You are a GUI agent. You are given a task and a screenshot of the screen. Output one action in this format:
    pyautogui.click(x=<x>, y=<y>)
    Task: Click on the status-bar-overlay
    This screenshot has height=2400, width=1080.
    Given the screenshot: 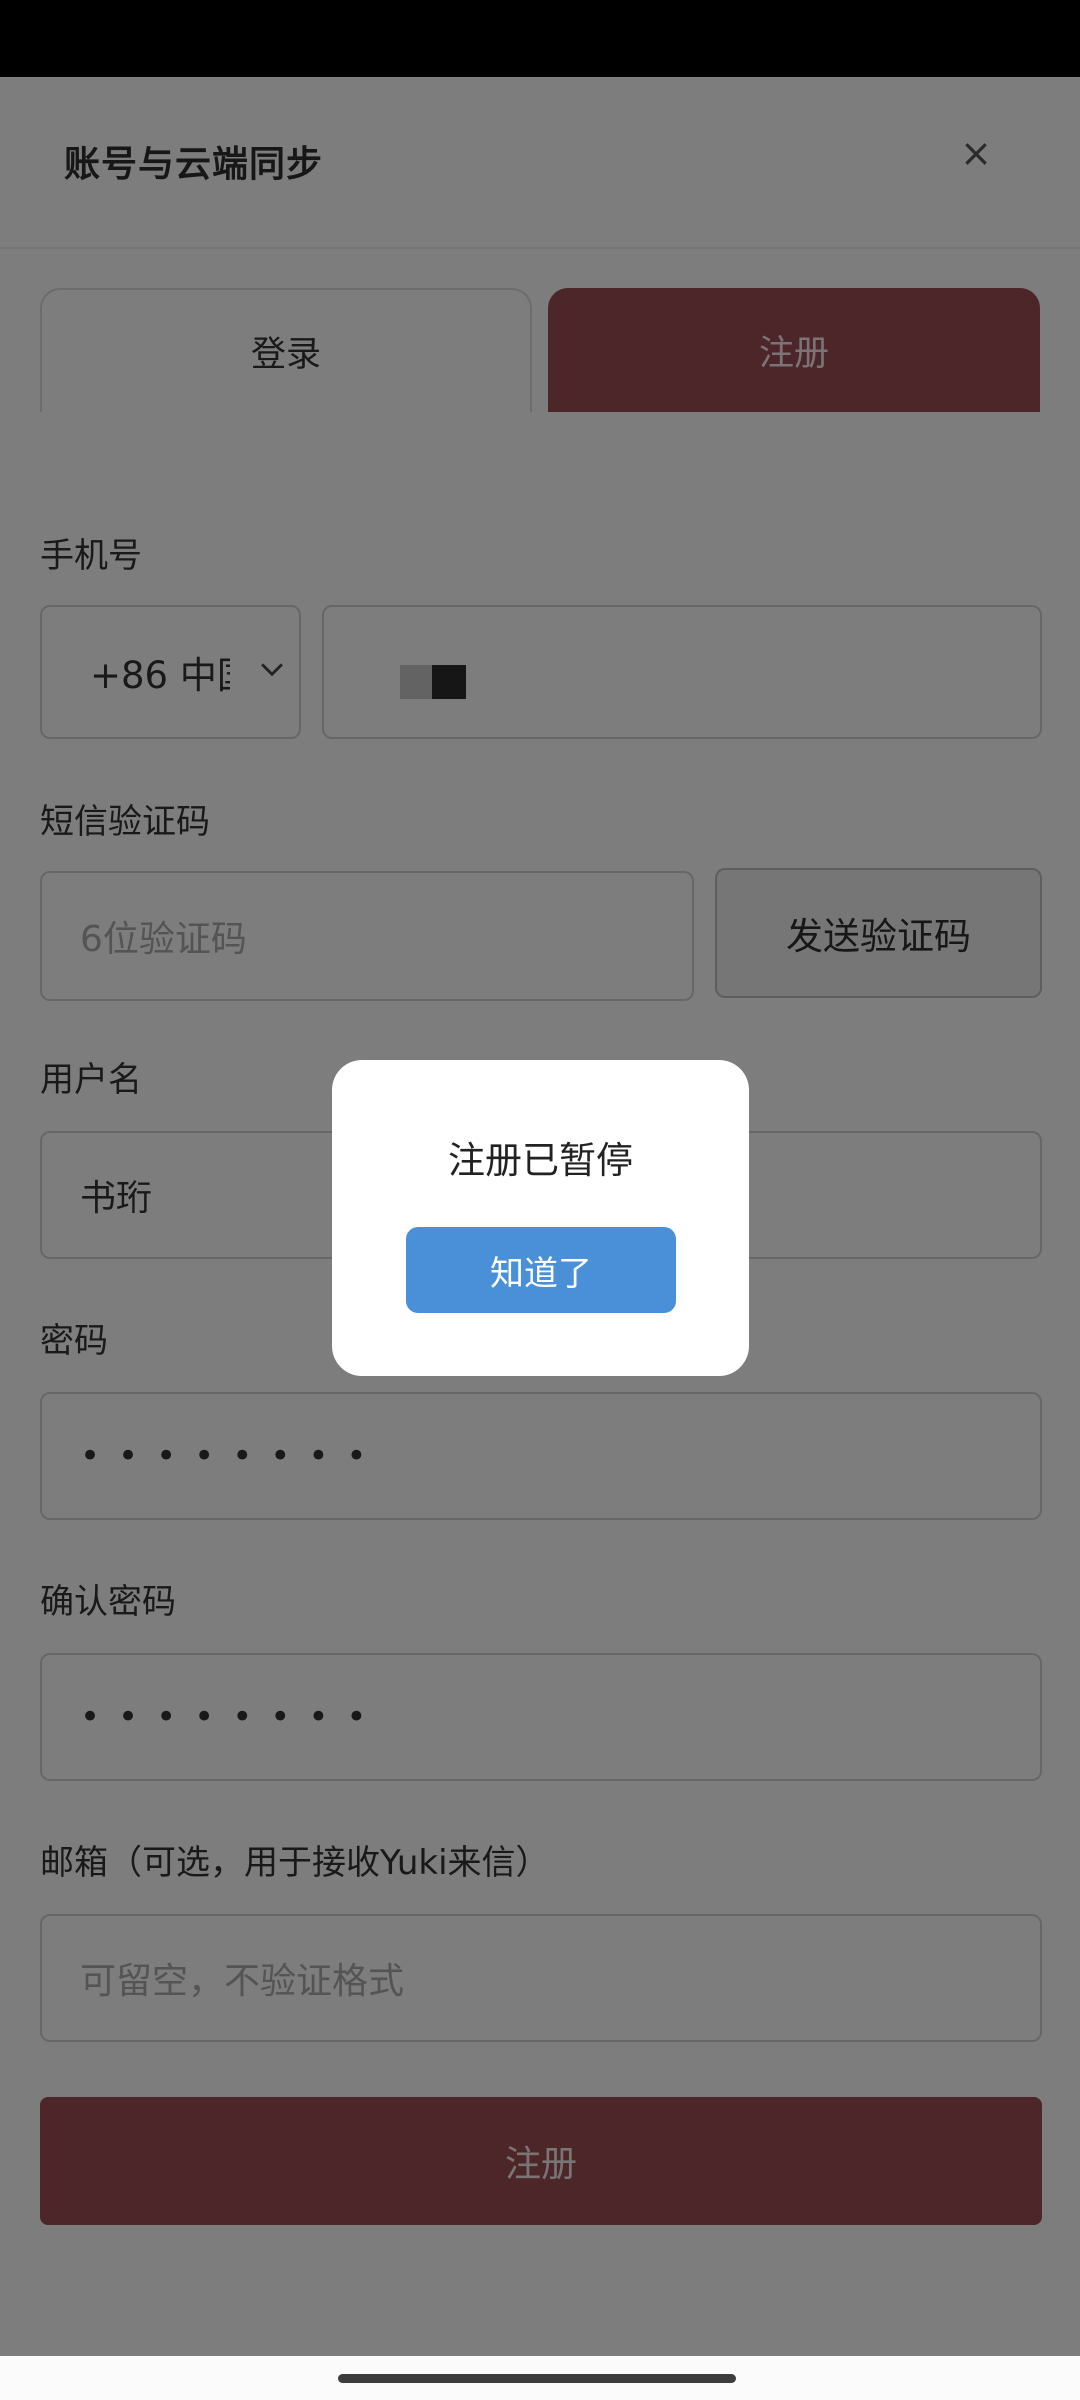 What is the action you would take?
    pyautogui.click(x=540, y=38)
    